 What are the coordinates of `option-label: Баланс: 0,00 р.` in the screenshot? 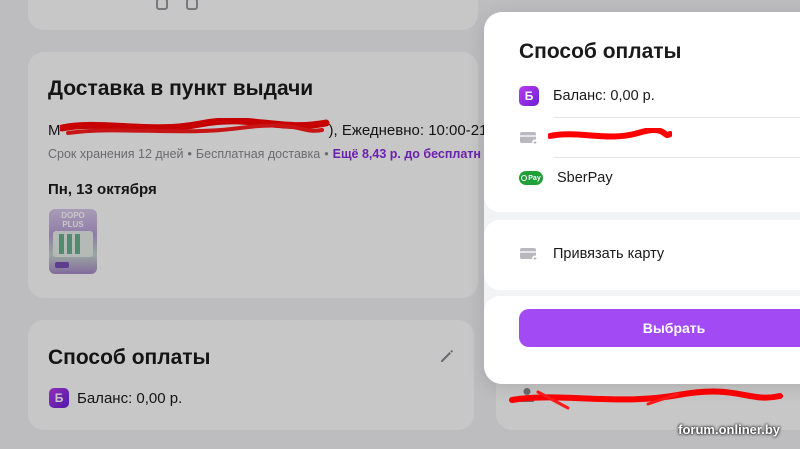 It's located at (604, 96).